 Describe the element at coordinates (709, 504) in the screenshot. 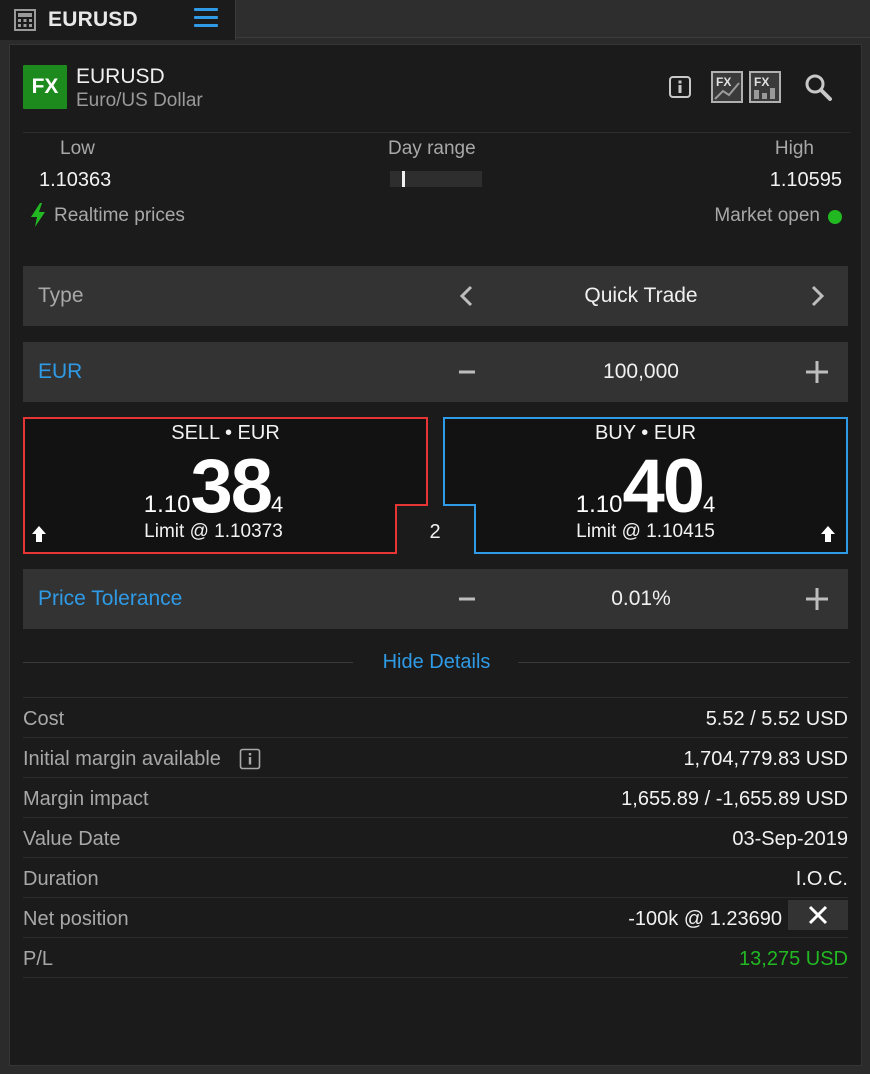

I see `buy-price-pip: 4` at that location.